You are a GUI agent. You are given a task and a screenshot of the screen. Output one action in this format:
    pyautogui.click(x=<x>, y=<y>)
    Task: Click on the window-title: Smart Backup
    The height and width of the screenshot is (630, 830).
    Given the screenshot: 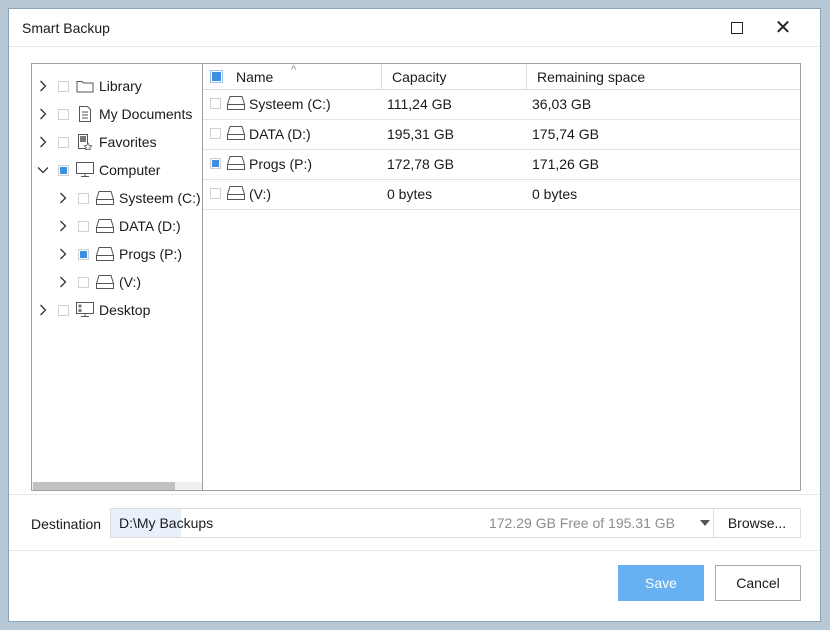 What is the action you would take?
    pyautogui.click(x=66, y=28)
    